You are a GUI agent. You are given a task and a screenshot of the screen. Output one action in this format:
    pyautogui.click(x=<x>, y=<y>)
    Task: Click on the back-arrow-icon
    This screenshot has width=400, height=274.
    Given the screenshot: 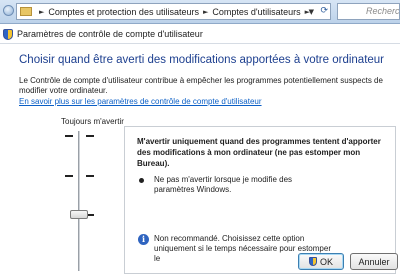 What is the action you would take?
    pyautogui.click(x=8, y=10)
    